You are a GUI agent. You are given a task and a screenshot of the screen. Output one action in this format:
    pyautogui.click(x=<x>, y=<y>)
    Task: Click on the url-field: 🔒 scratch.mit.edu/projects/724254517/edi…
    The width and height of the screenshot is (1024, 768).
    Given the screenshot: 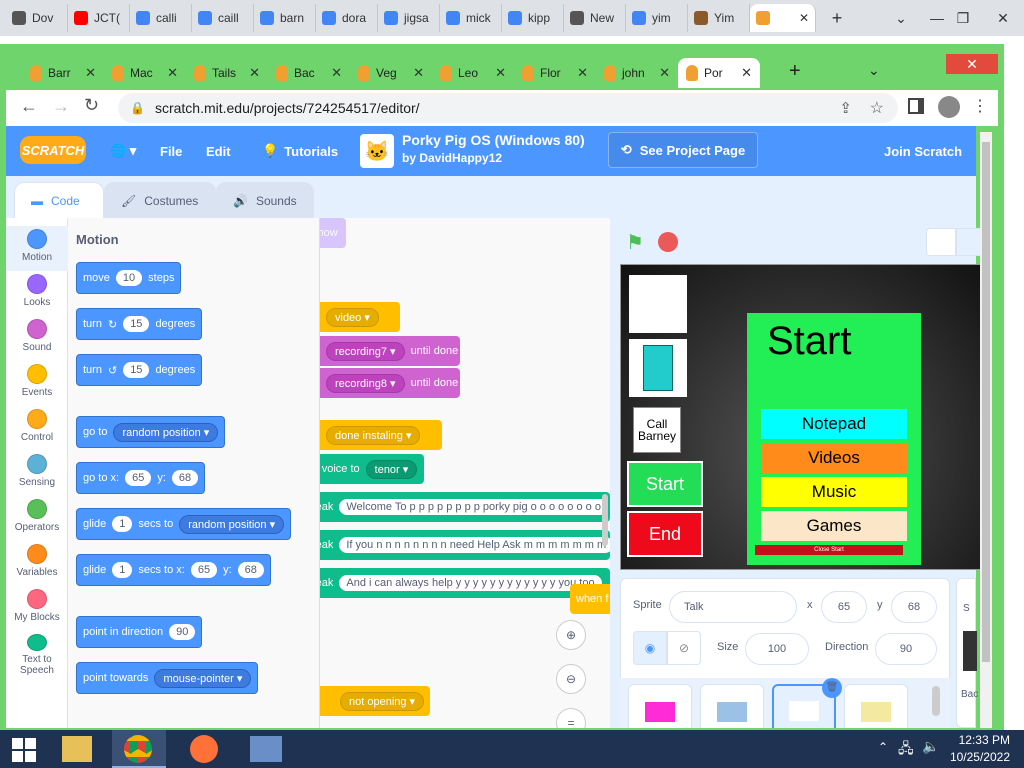 What is the action you would take?
    pyautogui.click(x=508, y=108)
    